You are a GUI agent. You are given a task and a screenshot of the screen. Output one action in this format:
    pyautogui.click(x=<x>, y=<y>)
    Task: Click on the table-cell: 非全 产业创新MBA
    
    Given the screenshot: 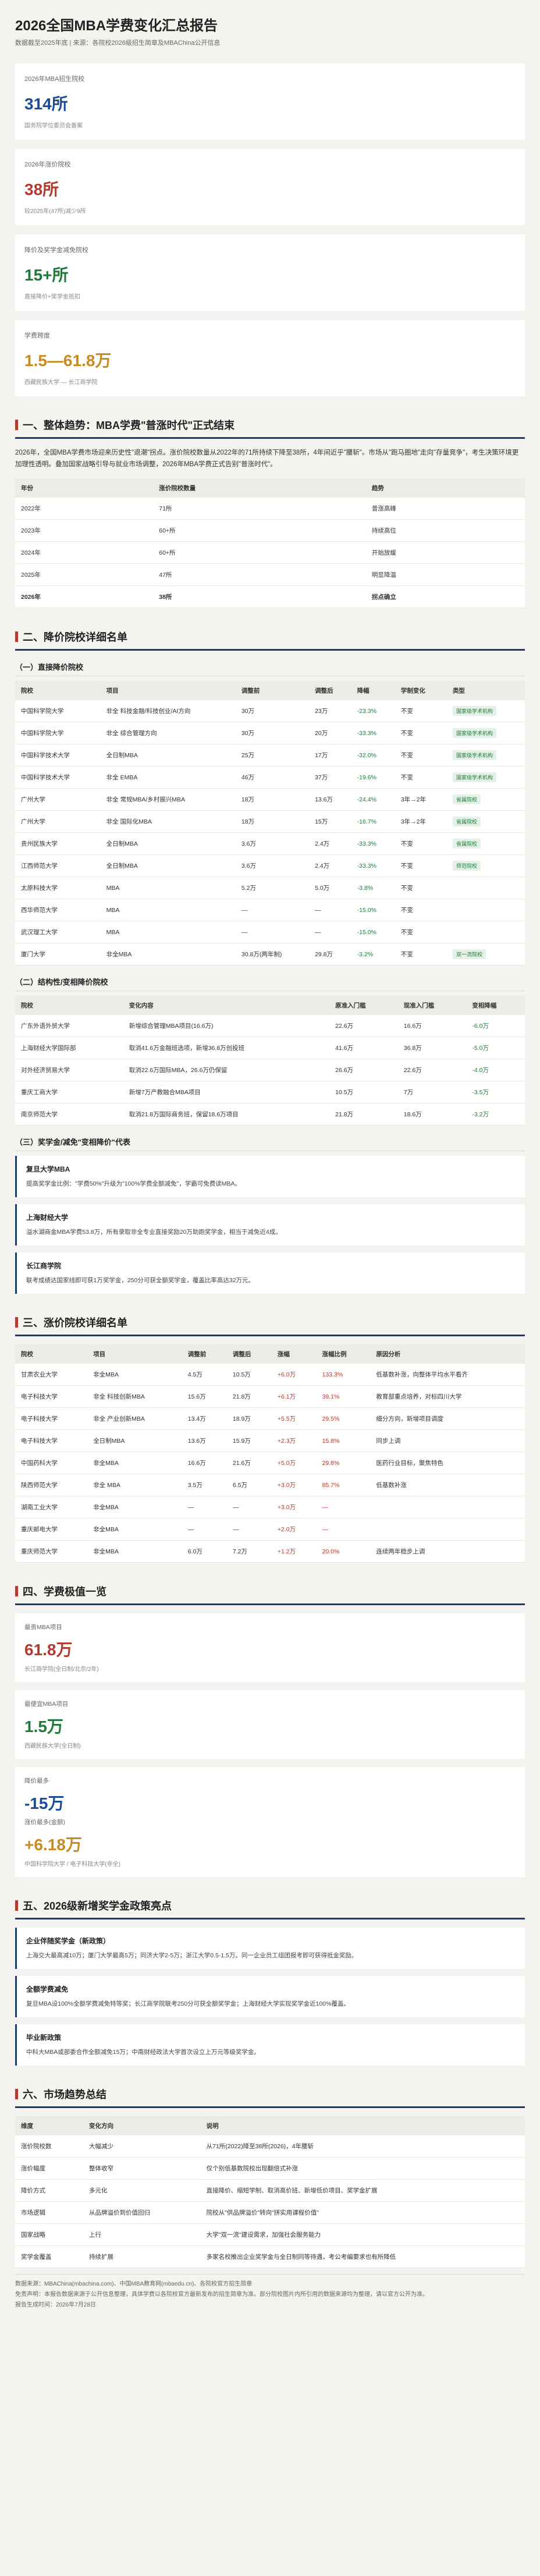 What is the action you would take?
    pyautogui.click(x=134, y=1419)
    